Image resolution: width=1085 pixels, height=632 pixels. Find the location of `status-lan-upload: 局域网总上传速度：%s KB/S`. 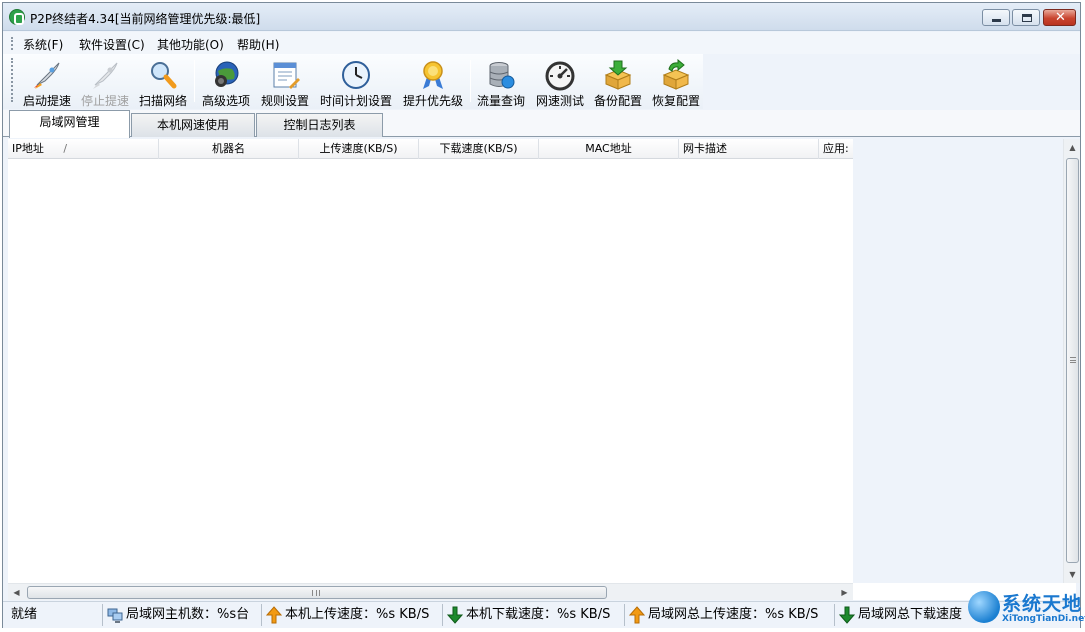

status-lan-upload: 局域网总上传速度：%s KB/S is located at coordinates (728, 615).